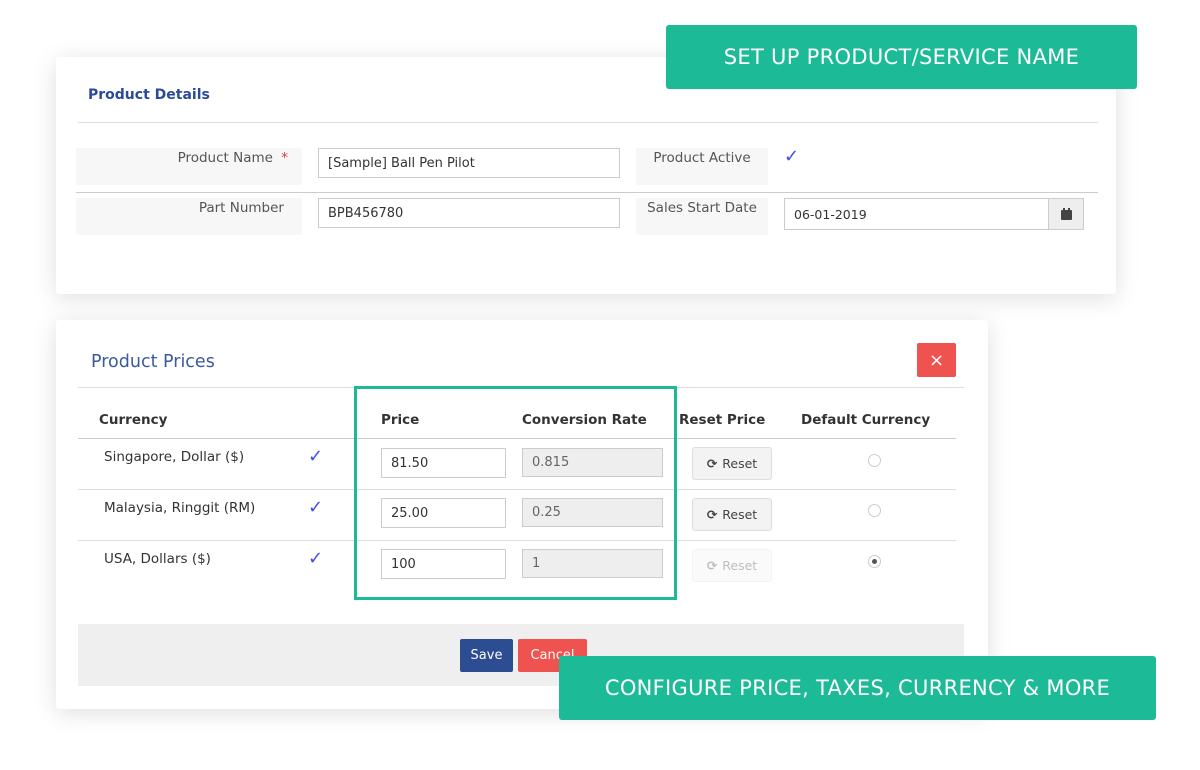 The image size is (1200, 770). I want to click on product-active-check-icon: ✓, so click(791, 156).